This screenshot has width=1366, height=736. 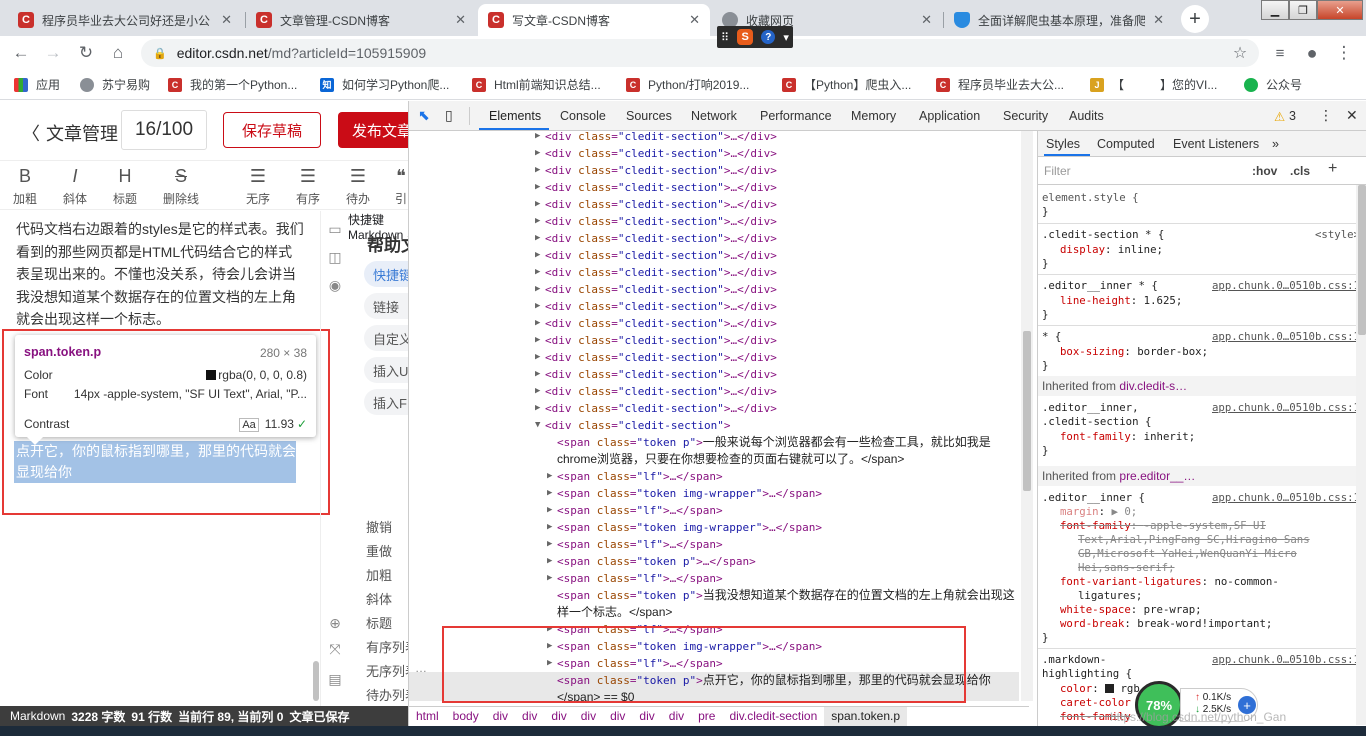 What do you see at coordinates (1025, 116) in the screenshot?
I see `tab-security: Security` at bounding box center [1025, 116].